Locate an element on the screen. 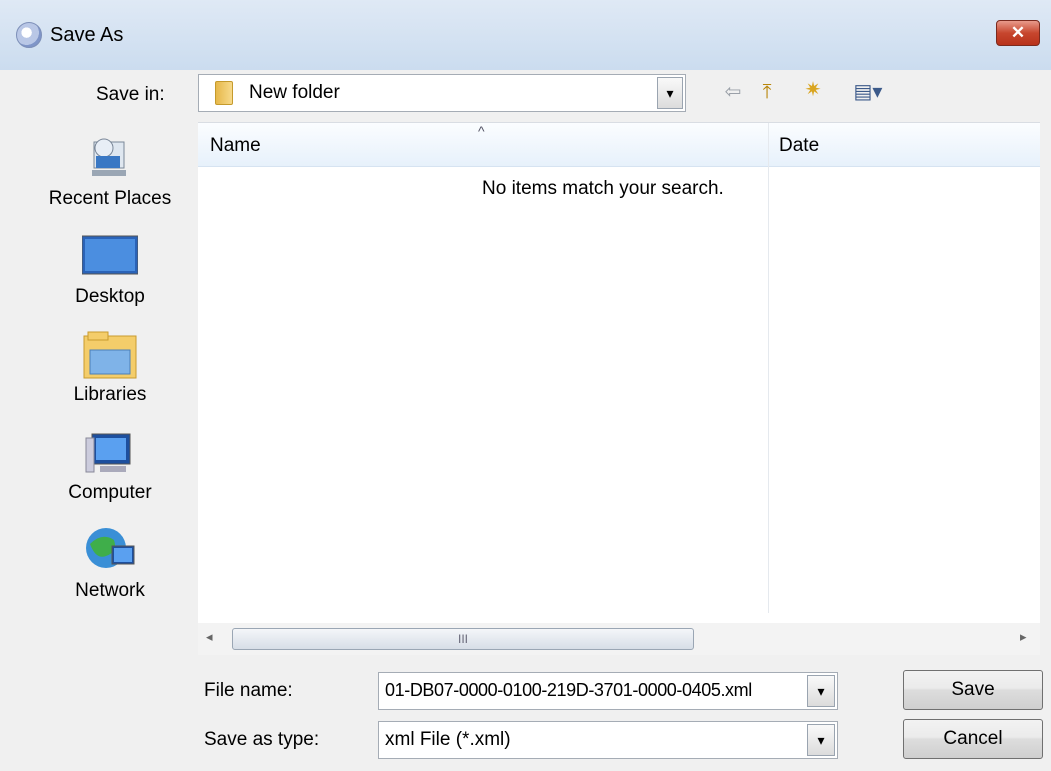 This screenshot has width=1051, height=771. folder-icon is located at coordinates (224, 93).